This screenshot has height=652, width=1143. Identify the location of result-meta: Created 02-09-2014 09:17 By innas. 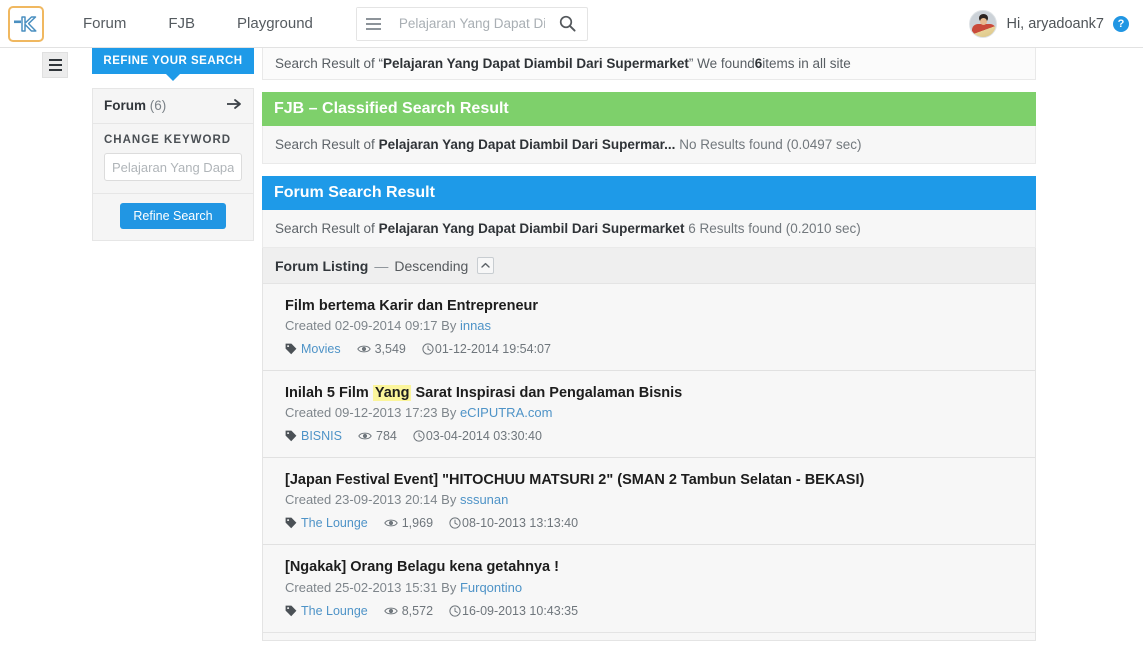
(654, 325).